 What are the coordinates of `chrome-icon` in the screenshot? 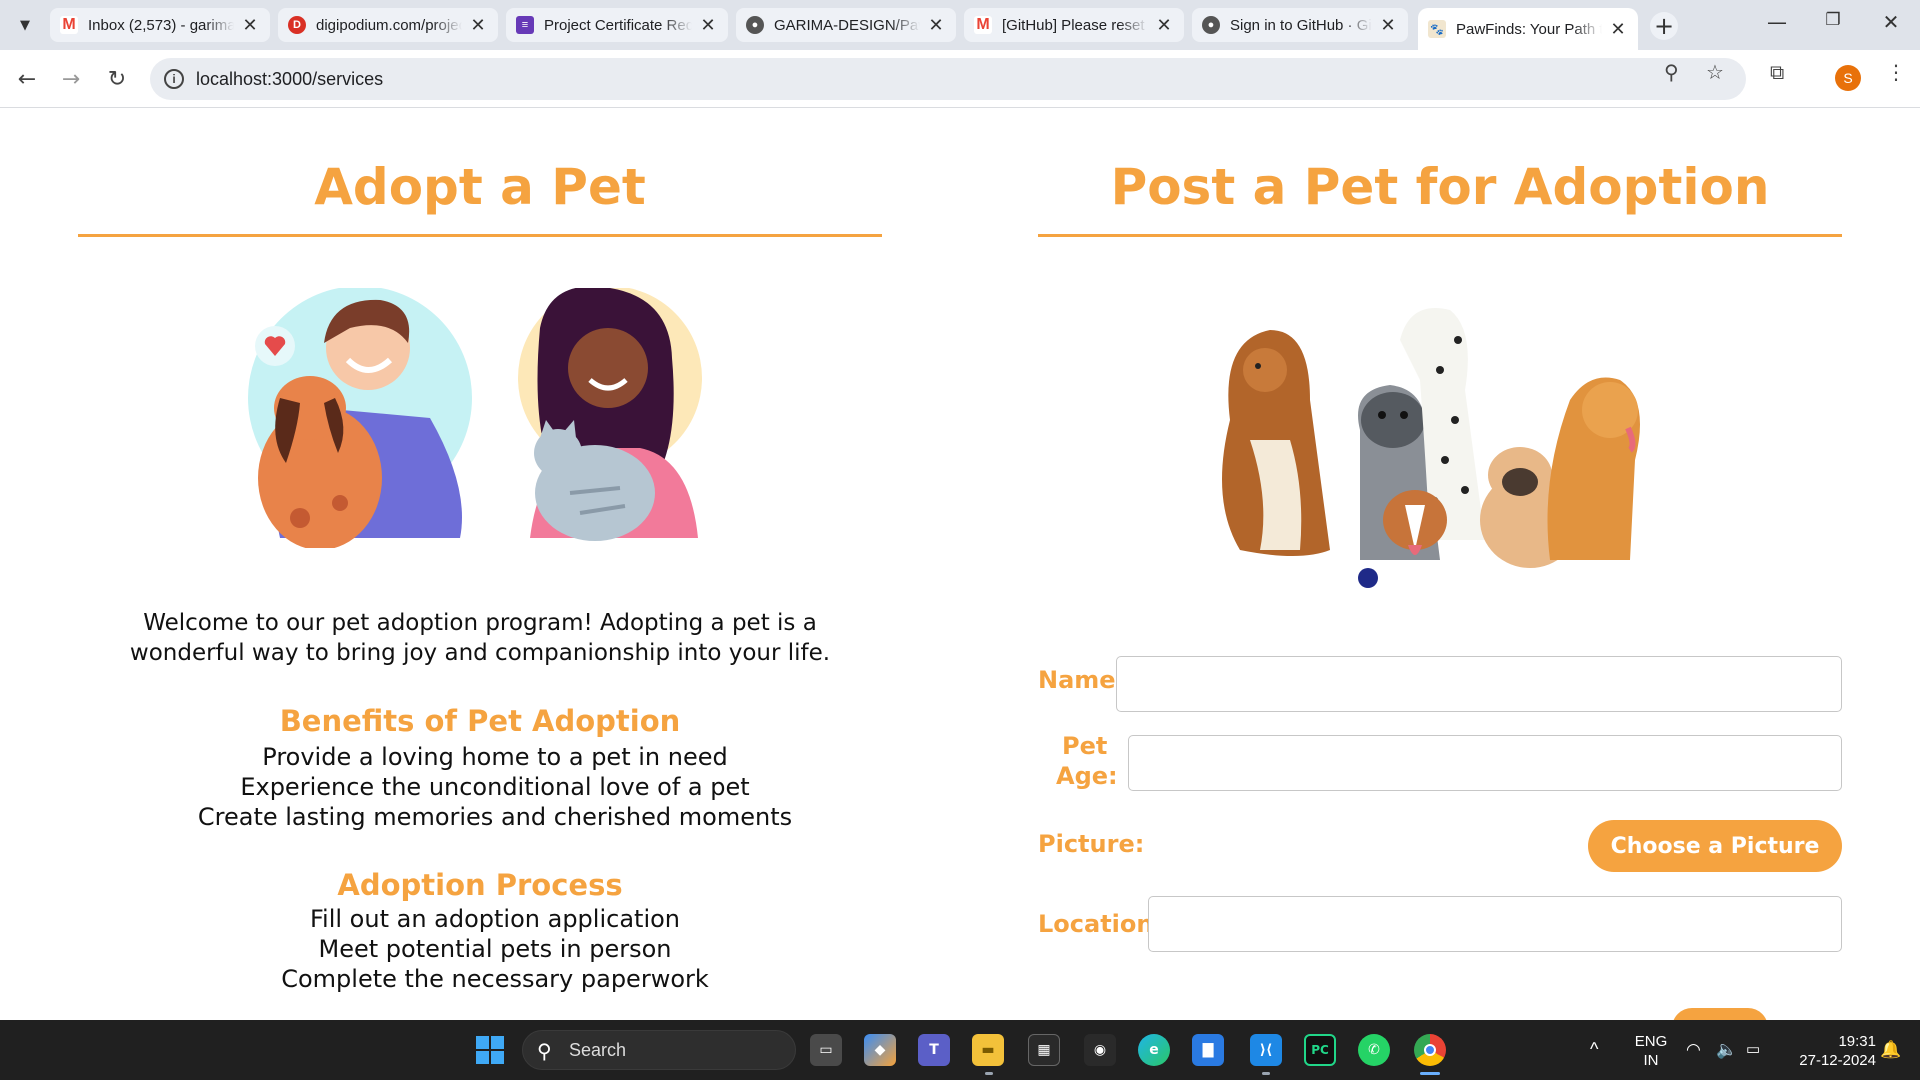 It's located at (1430, 1050).